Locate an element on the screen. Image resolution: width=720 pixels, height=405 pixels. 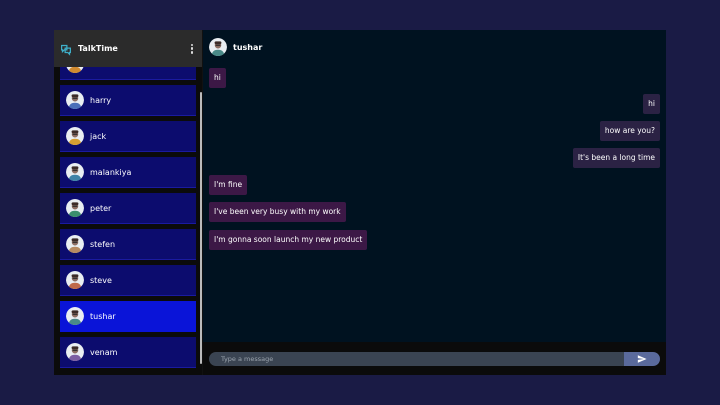
message-bubble-incoming: I've been very busy with my work is located at coordinates (277, 212).